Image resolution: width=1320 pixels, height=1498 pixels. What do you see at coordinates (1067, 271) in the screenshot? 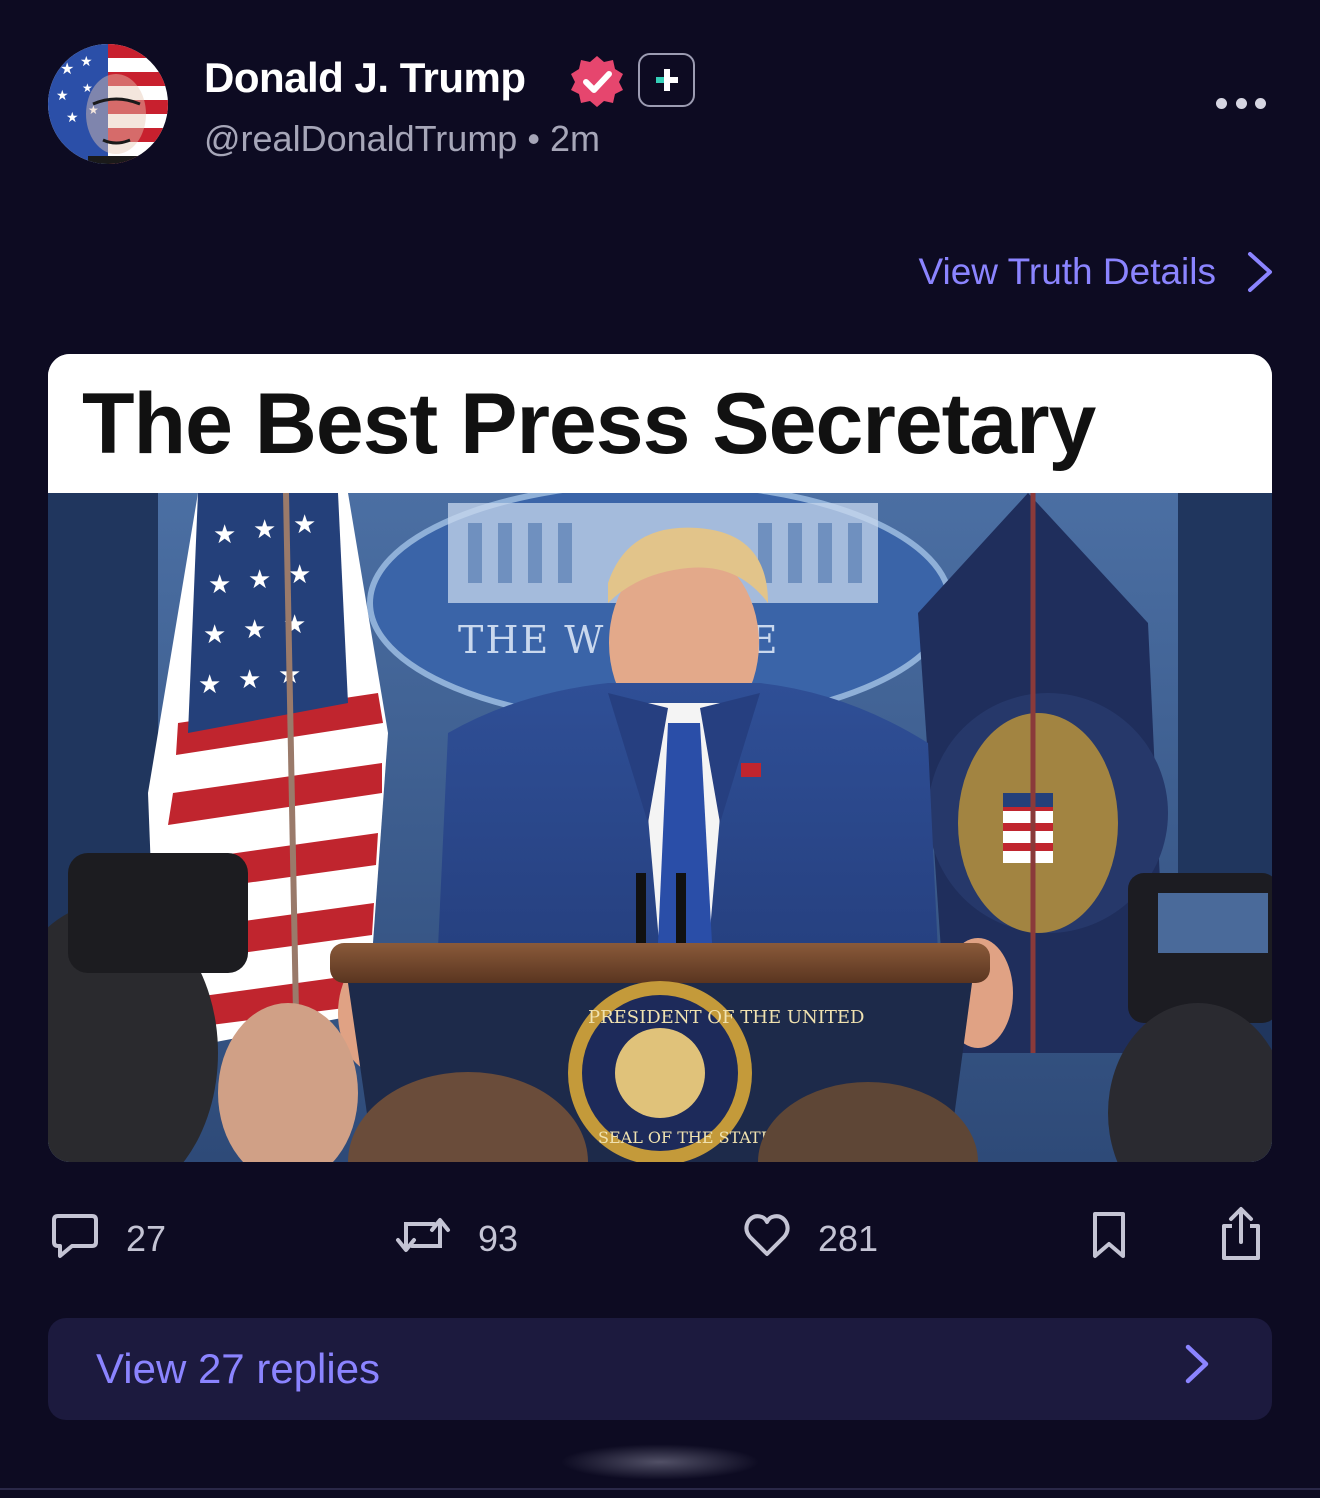
I see `view-truth-details-label: View Truth Details` at bounding box center [1067, 271].